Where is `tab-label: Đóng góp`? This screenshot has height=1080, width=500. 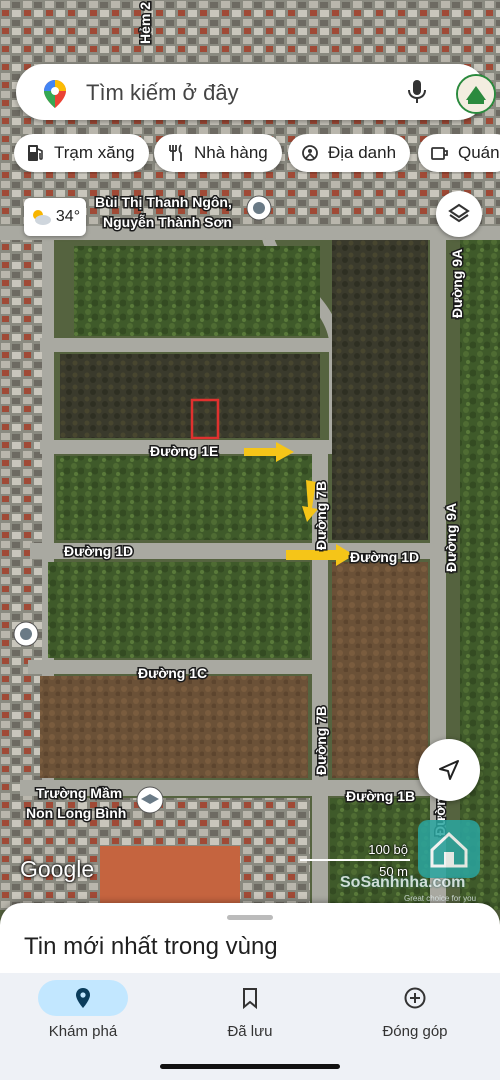 tab-label: Đóng góp is located at coordinates (415, 1031).